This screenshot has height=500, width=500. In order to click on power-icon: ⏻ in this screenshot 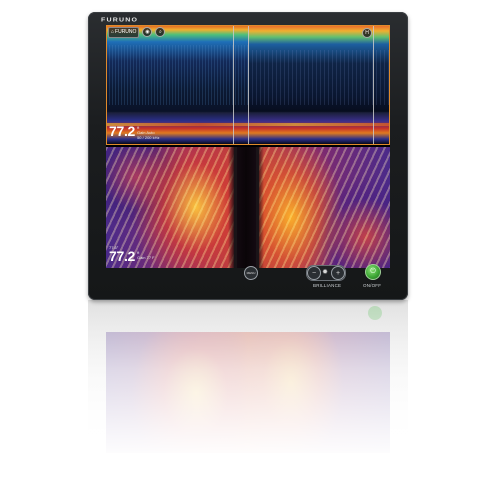, I will do `click(373, 271)`.